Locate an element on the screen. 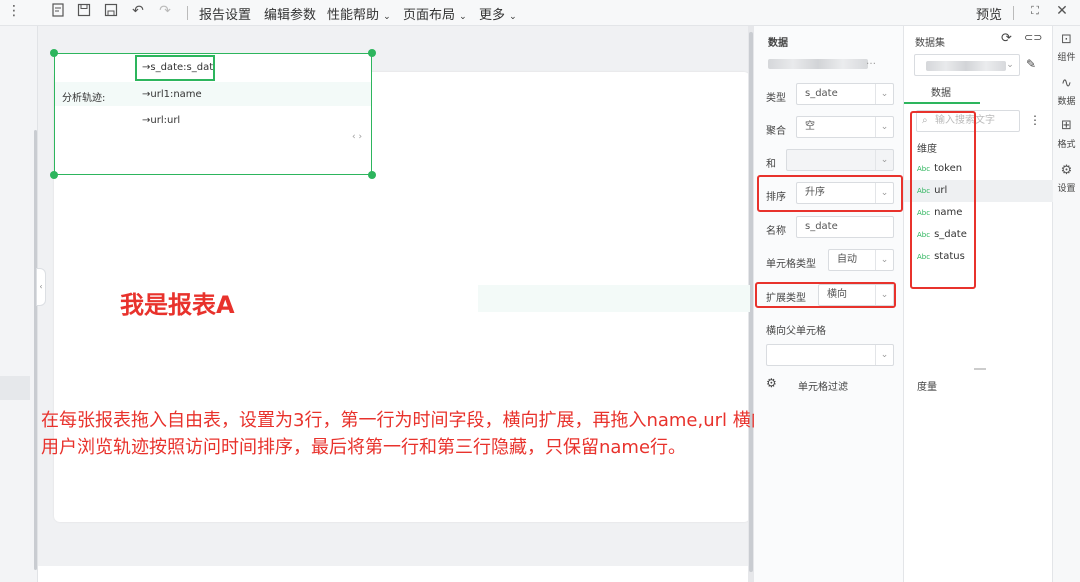  fullscreen-icon: ⛶ is located at coordinates (1035, 11).